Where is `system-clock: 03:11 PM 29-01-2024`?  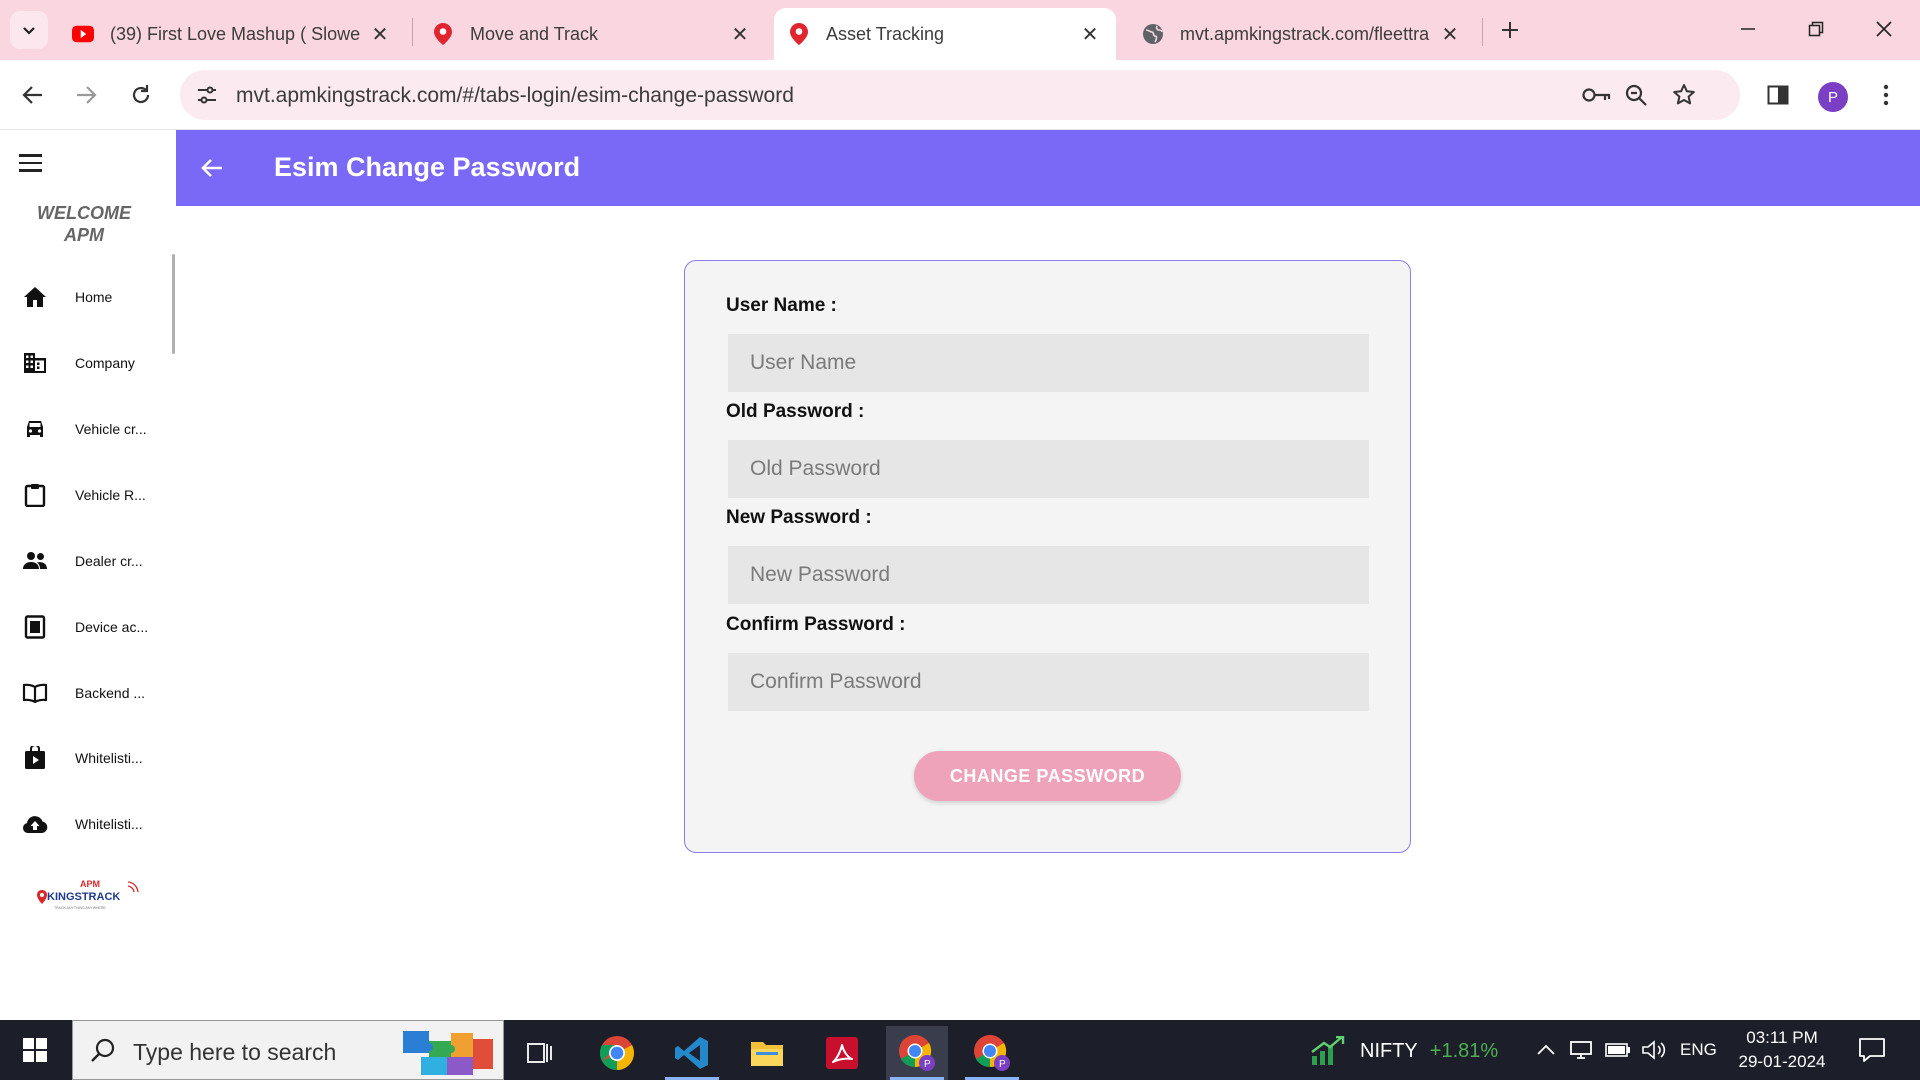
system-clock: 03:11 PM 29-01-2024 is located at coordinates (1782, 1050).